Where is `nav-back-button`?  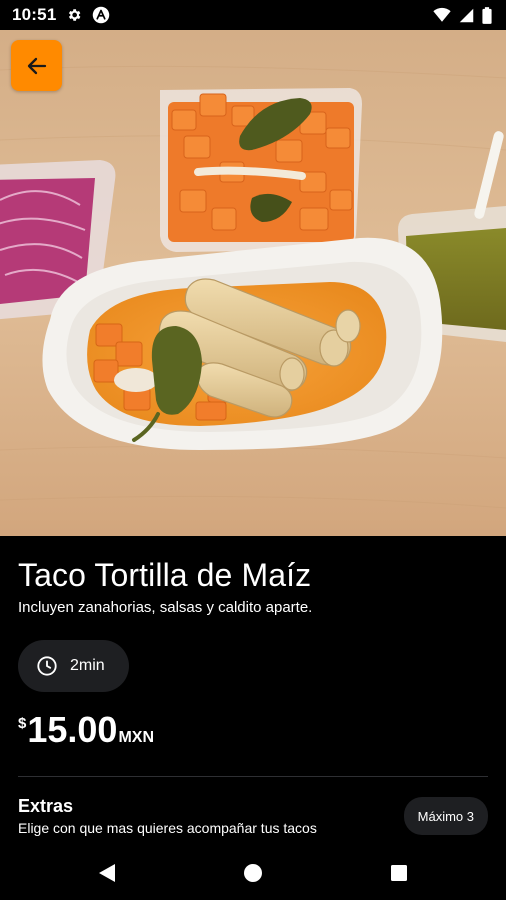 nav-back-button is located at coordinates (107, 872).